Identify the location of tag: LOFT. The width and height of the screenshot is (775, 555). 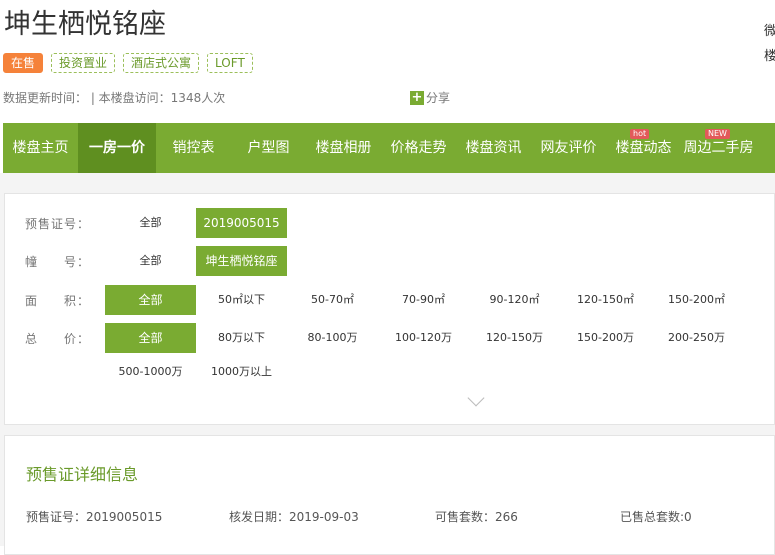
(230, 63).